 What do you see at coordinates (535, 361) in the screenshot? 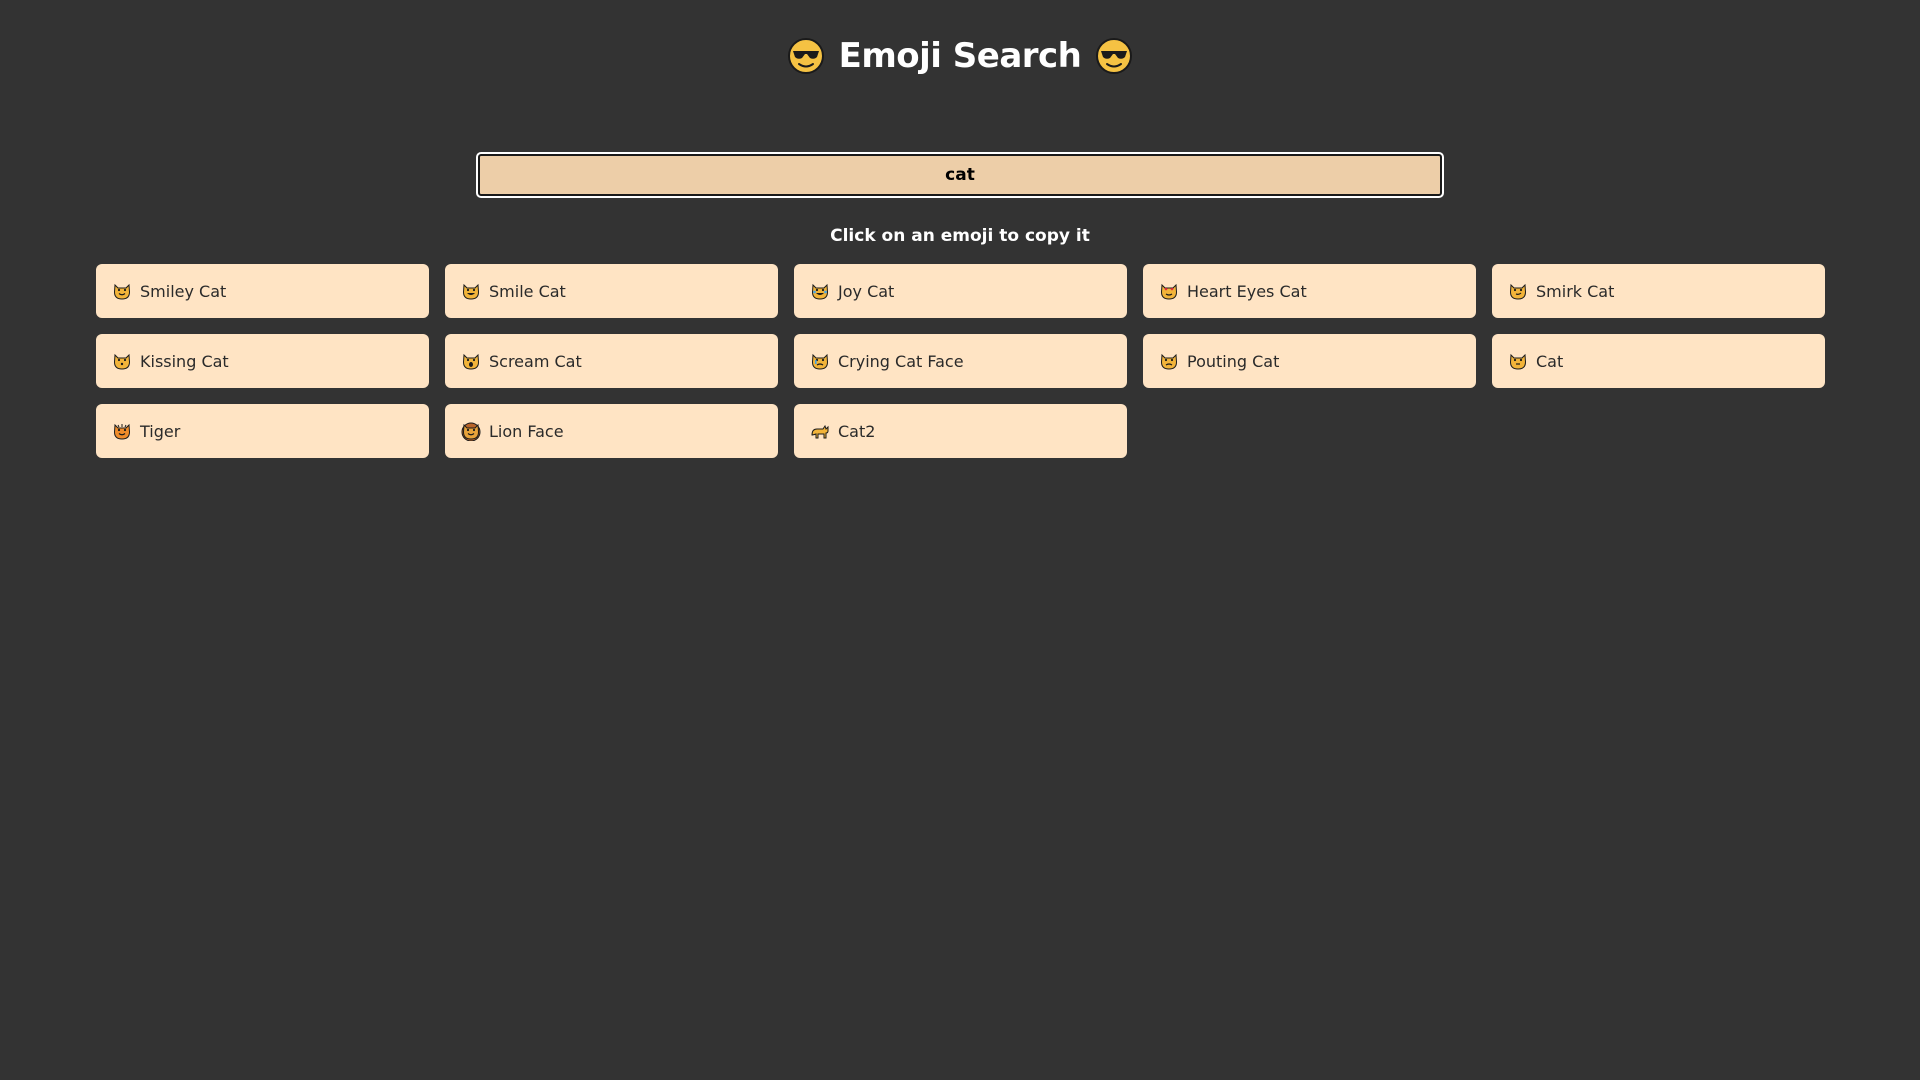
I see `emoji-result-label: Scream Cat` at bounding box center [535, 361].